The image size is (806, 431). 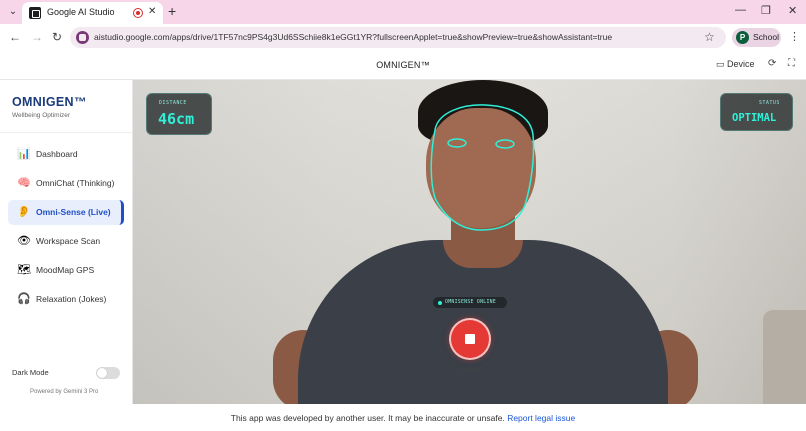 I want to click on device-label: Device, so click(x=741, y=64).